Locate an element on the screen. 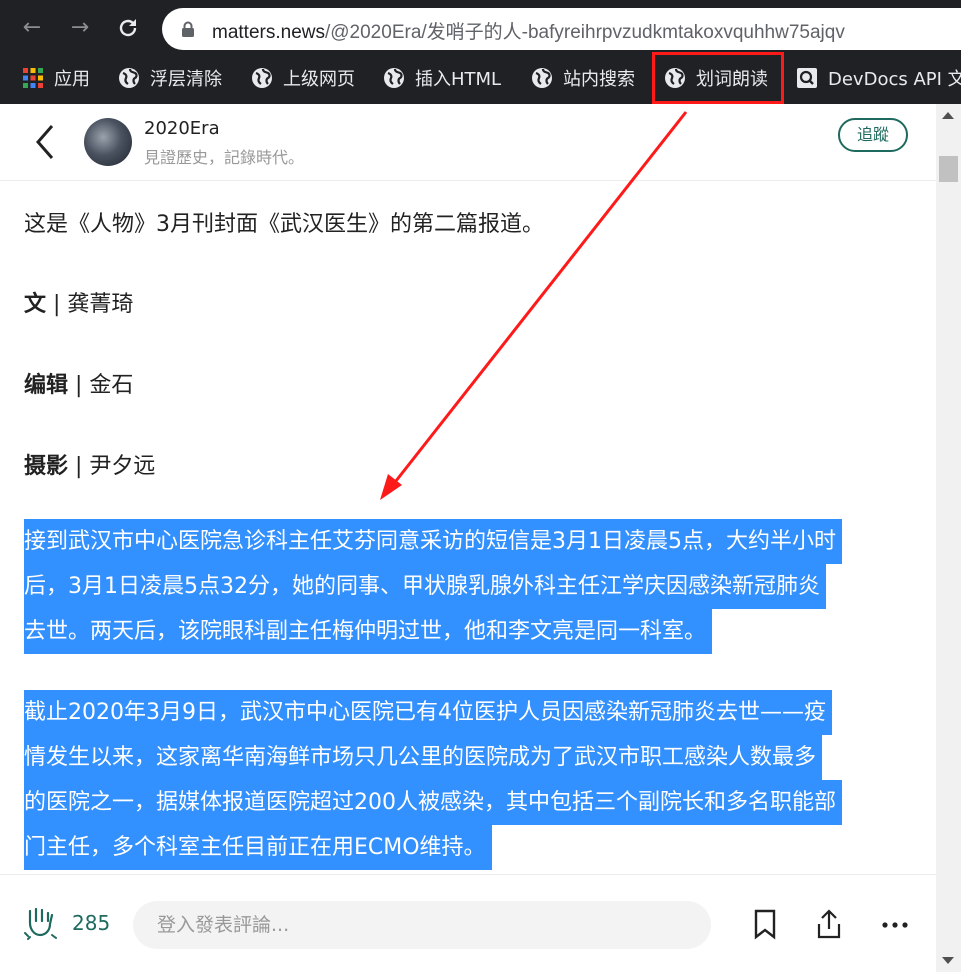 This screenshot has width=961, height=973. bookmark-item: 浮层清除 is located at coordinates (170, 78).